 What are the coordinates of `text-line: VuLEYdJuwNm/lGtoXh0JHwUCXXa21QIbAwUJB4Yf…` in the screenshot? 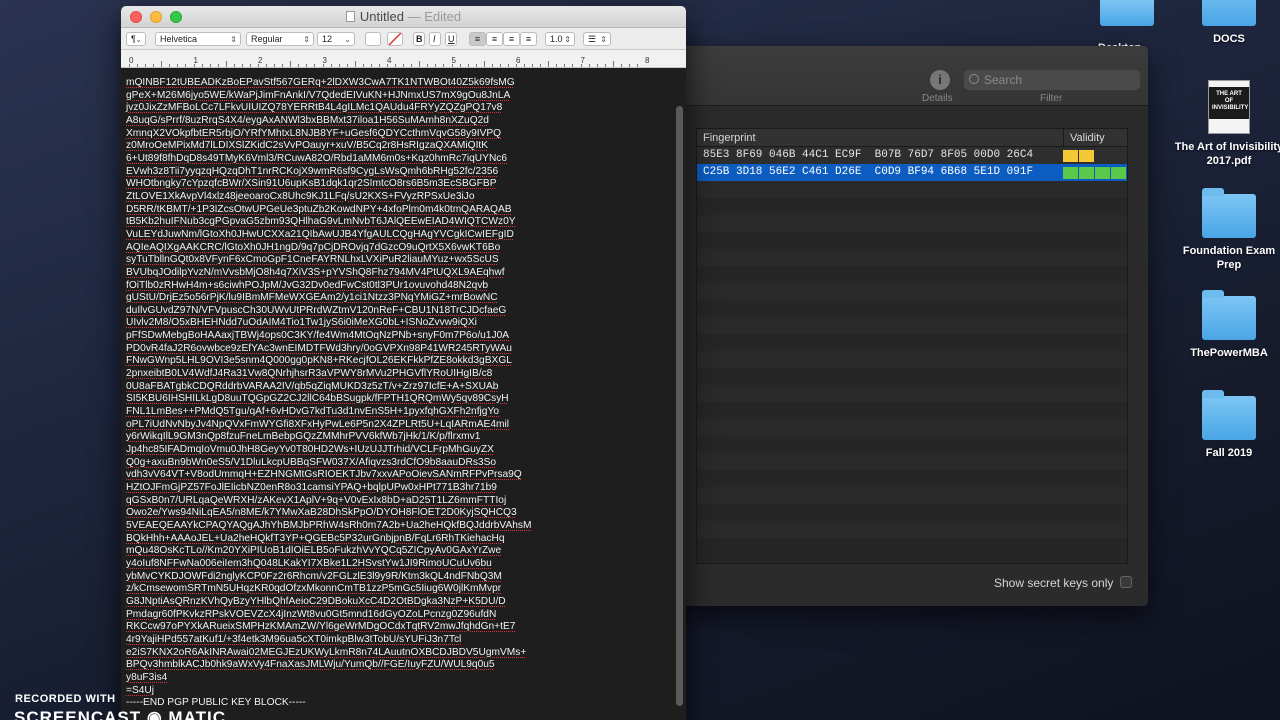 It's located at (320, 234).